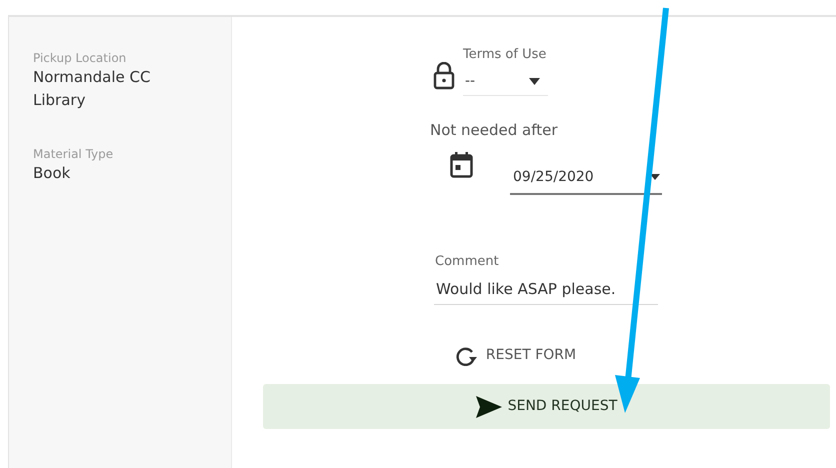  What do you see at coordinates (494, 130) in the screenshot?
I see `field-label: Not needed after` at bounding box center [494, 130].